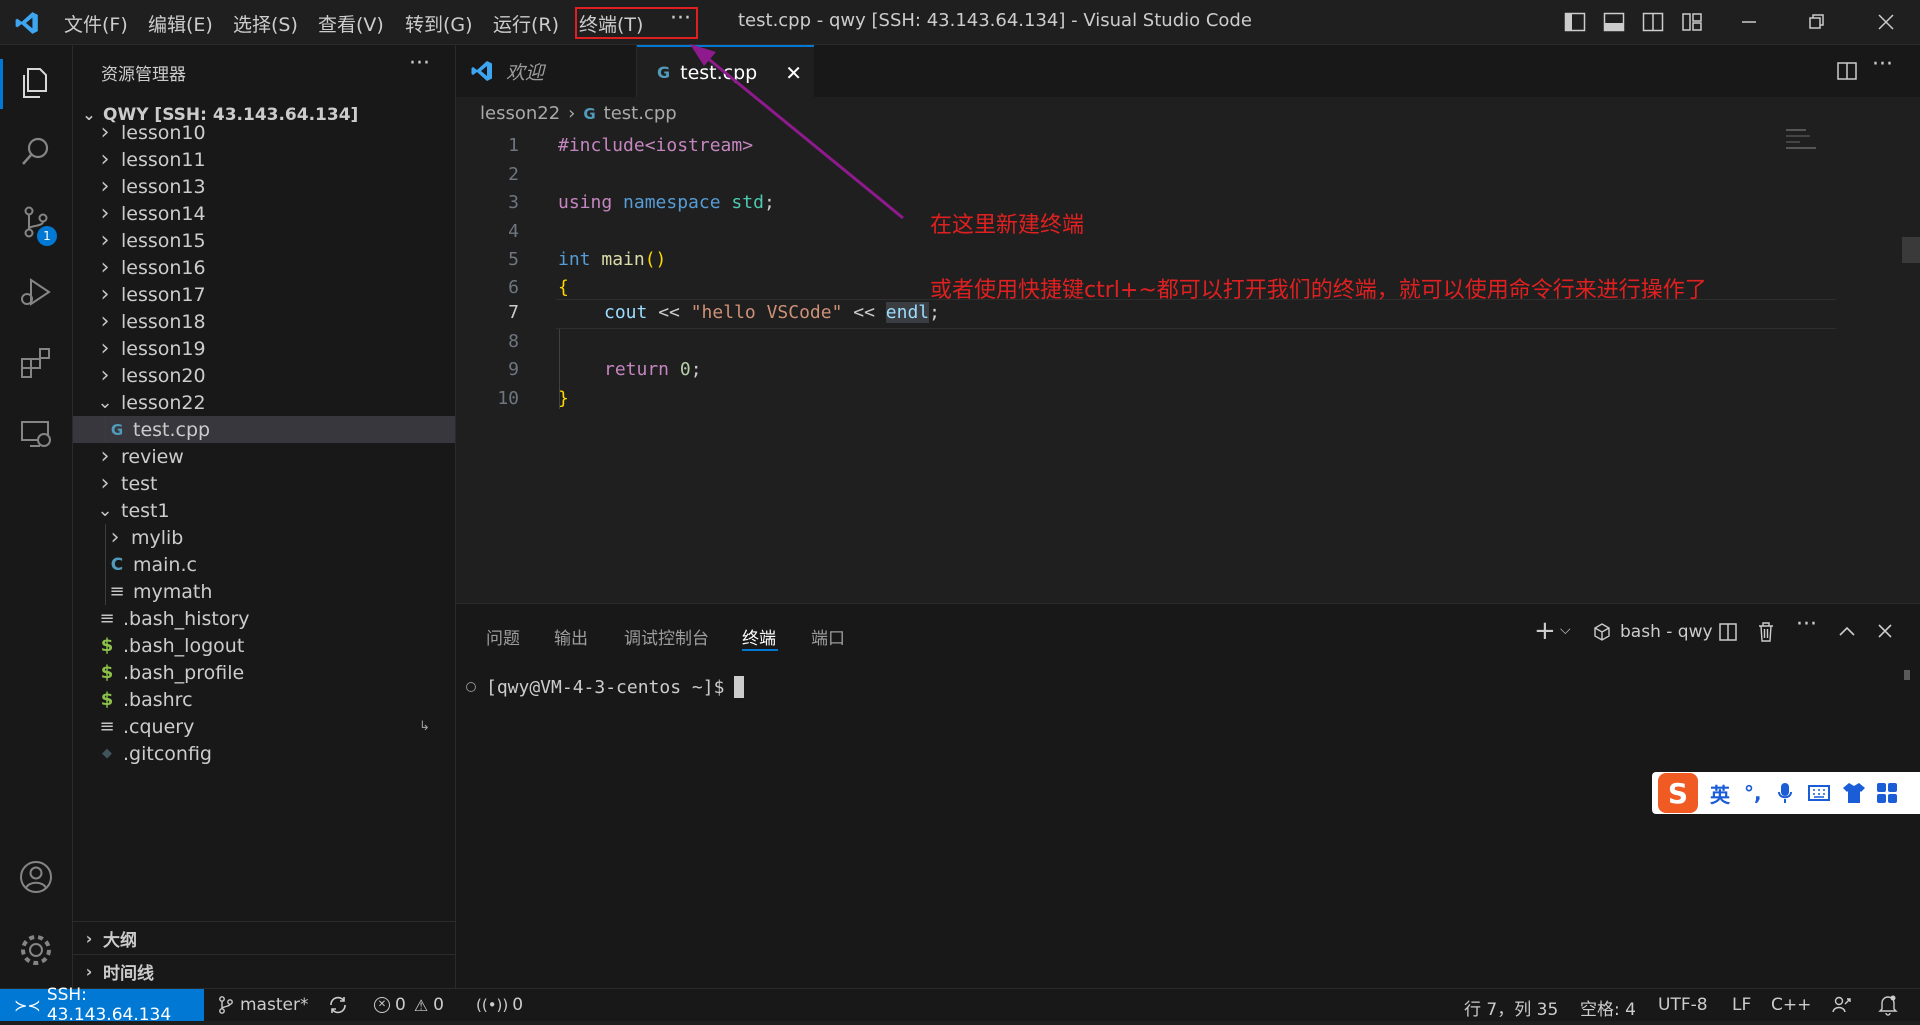 Image resolution: width=1920 pixels, height=1025 pixels. What do you see at coordinates (264, 699) in the screenshot?
I see `tree-file: $ .bashrc` at bounding box center [264, 699].